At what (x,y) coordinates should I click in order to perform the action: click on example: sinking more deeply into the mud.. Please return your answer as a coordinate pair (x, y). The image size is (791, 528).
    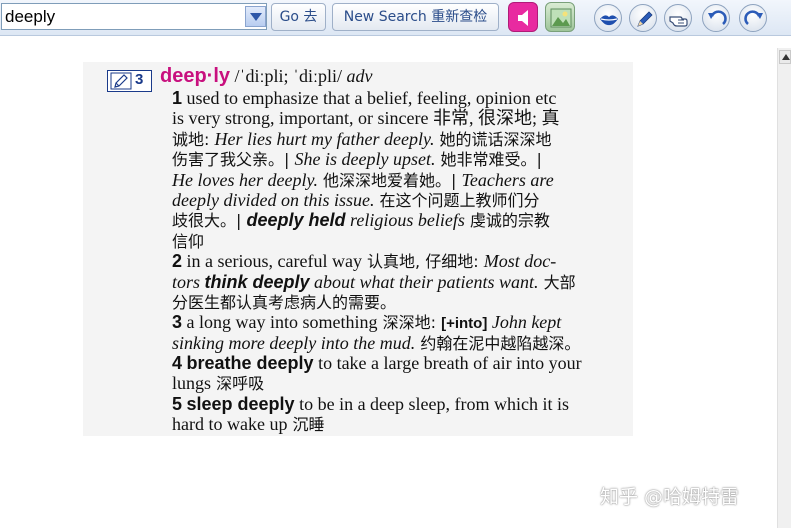
    Looking at the image, I should click on (294, 342).